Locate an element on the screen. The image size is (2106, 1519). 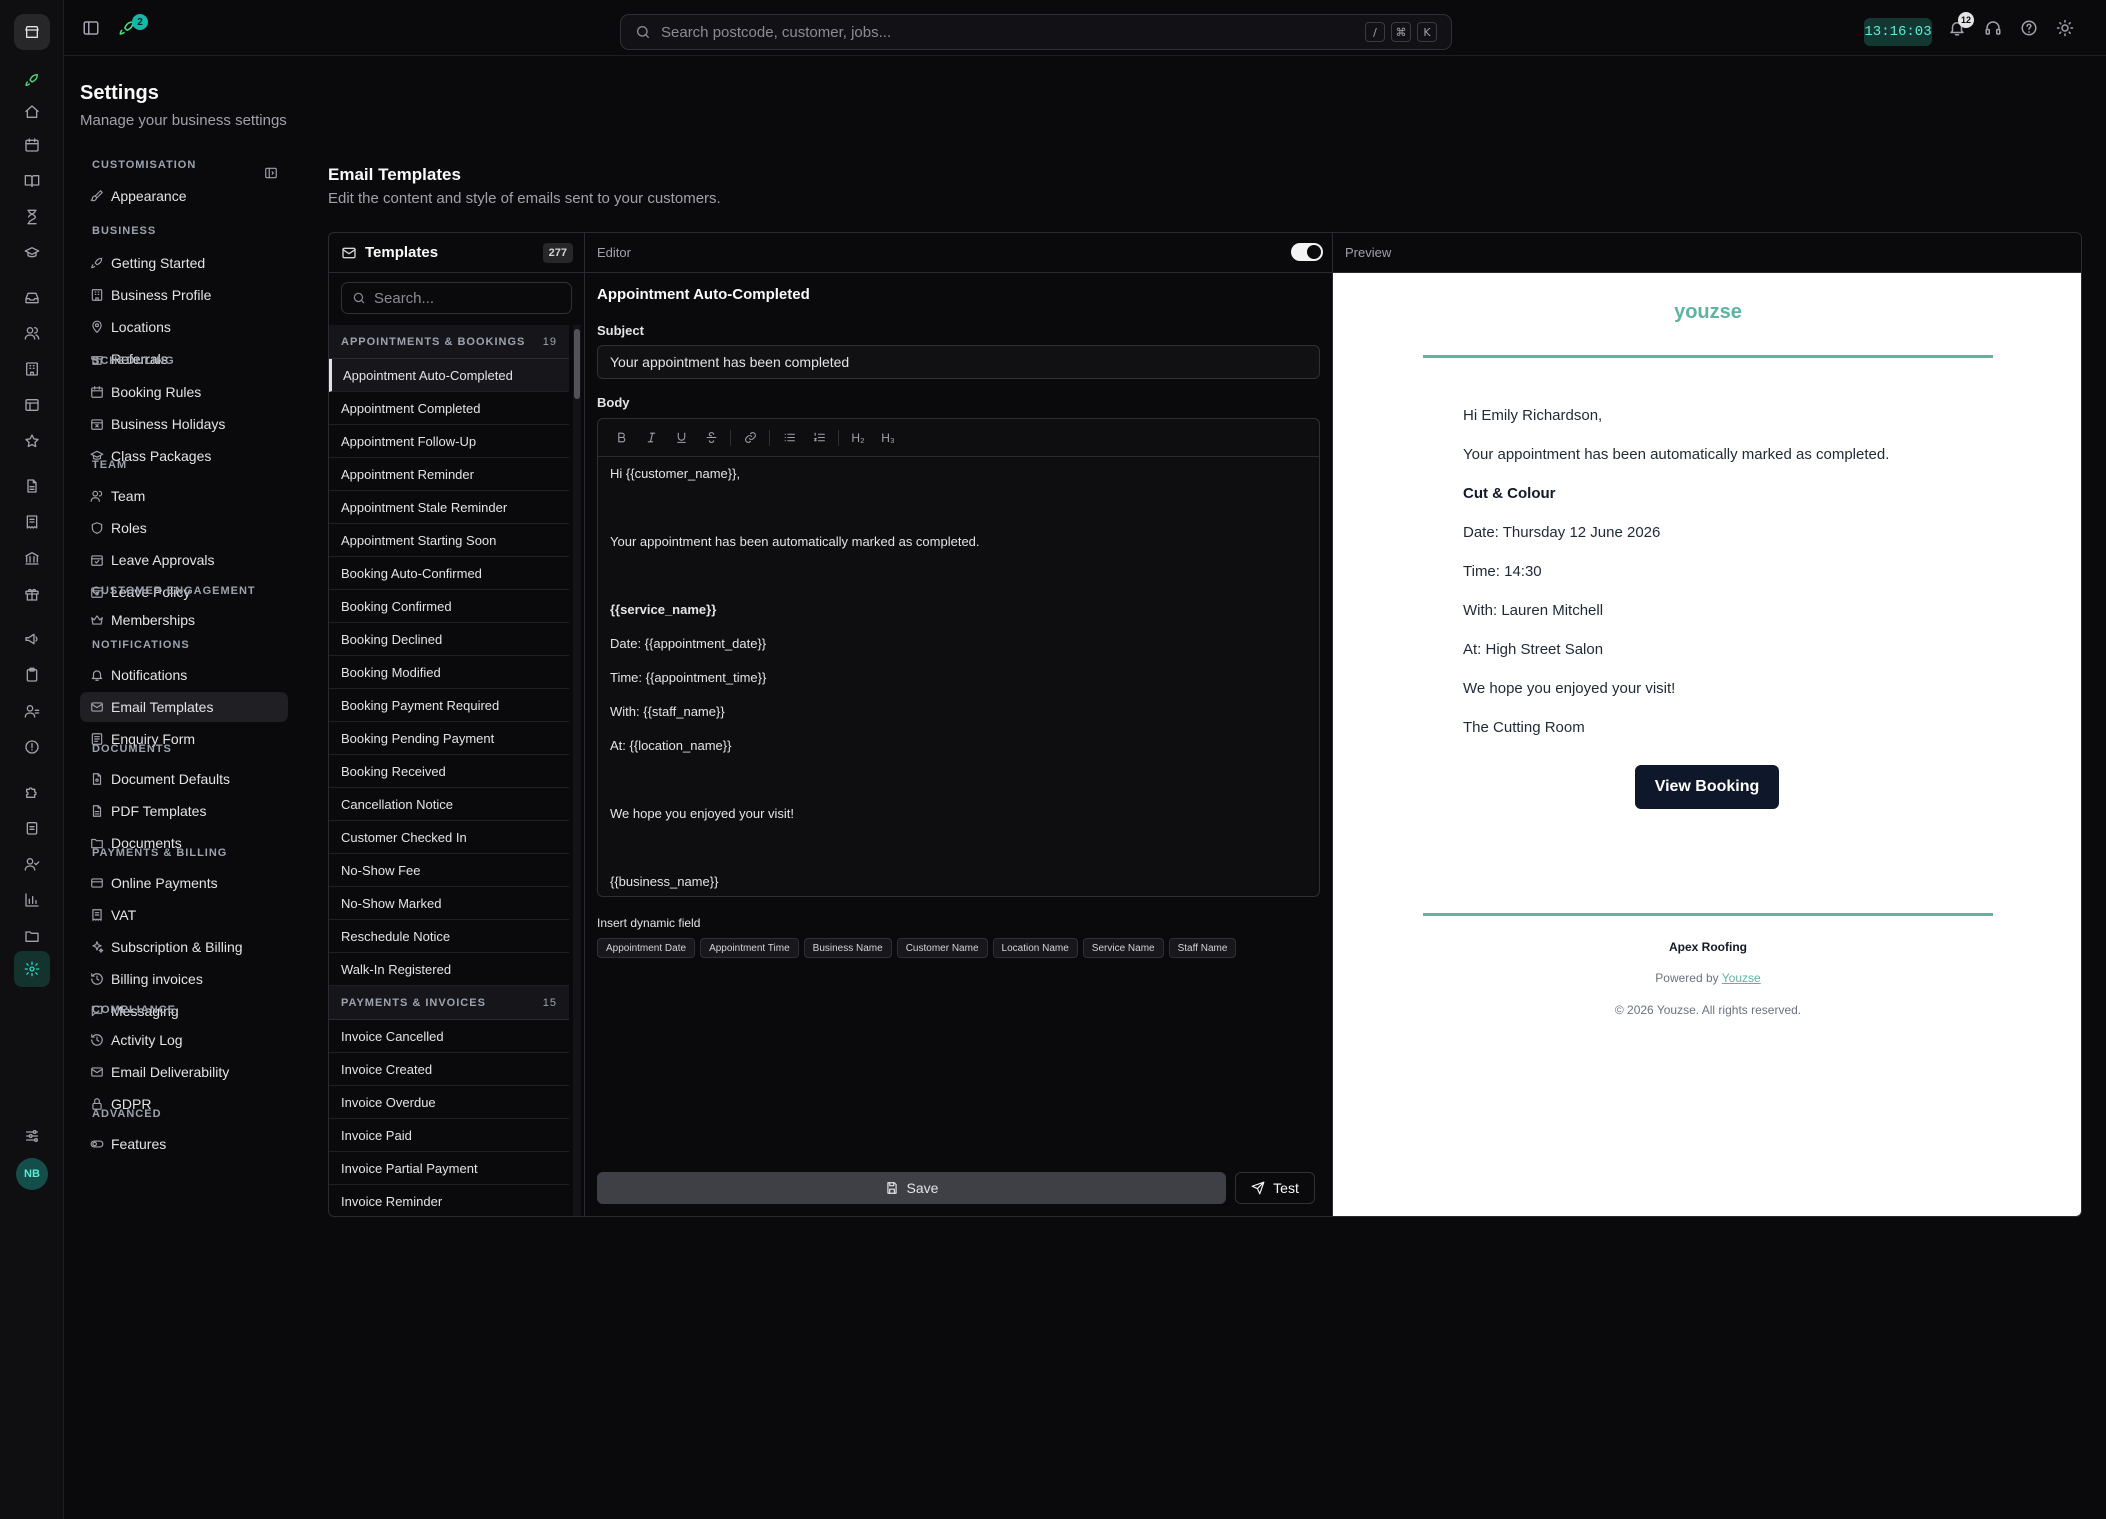
template-list-item: Invoice Partial Payment is located at coordinates (449, 1168).